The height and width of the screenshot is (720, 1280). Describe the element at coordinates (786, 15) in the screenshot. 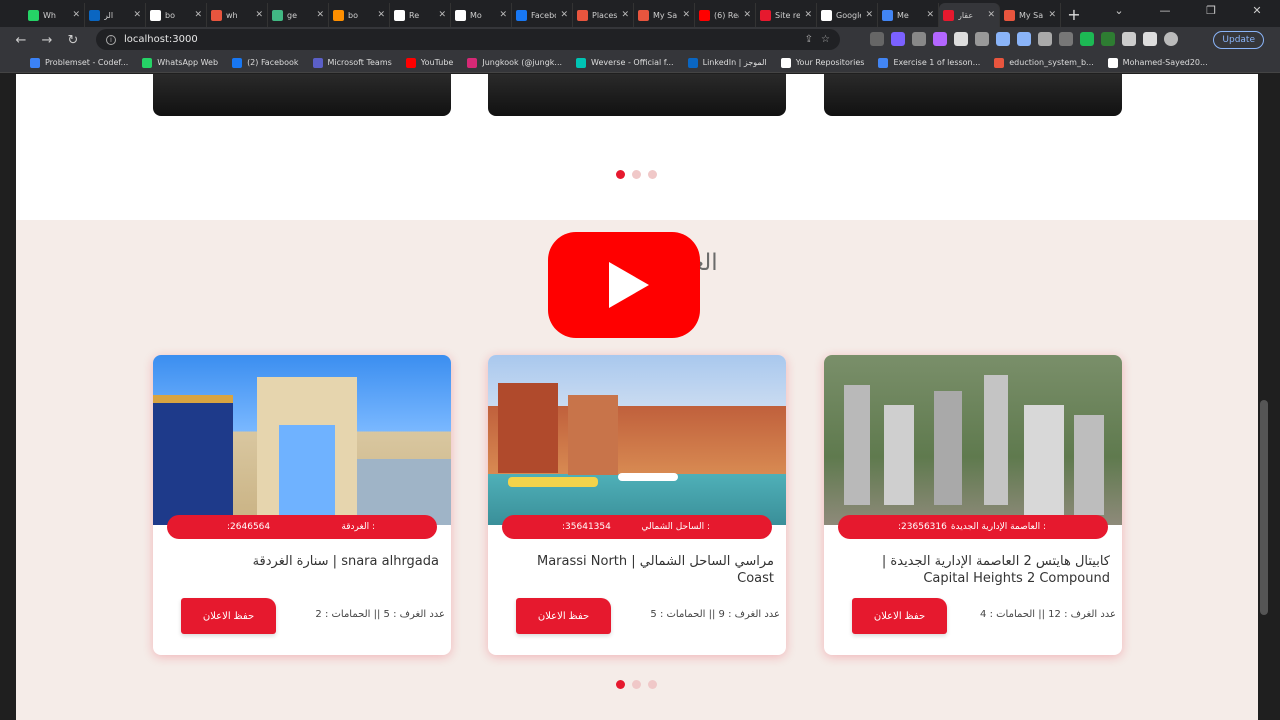

I see `browser-tab: Site re ✕` at that location.